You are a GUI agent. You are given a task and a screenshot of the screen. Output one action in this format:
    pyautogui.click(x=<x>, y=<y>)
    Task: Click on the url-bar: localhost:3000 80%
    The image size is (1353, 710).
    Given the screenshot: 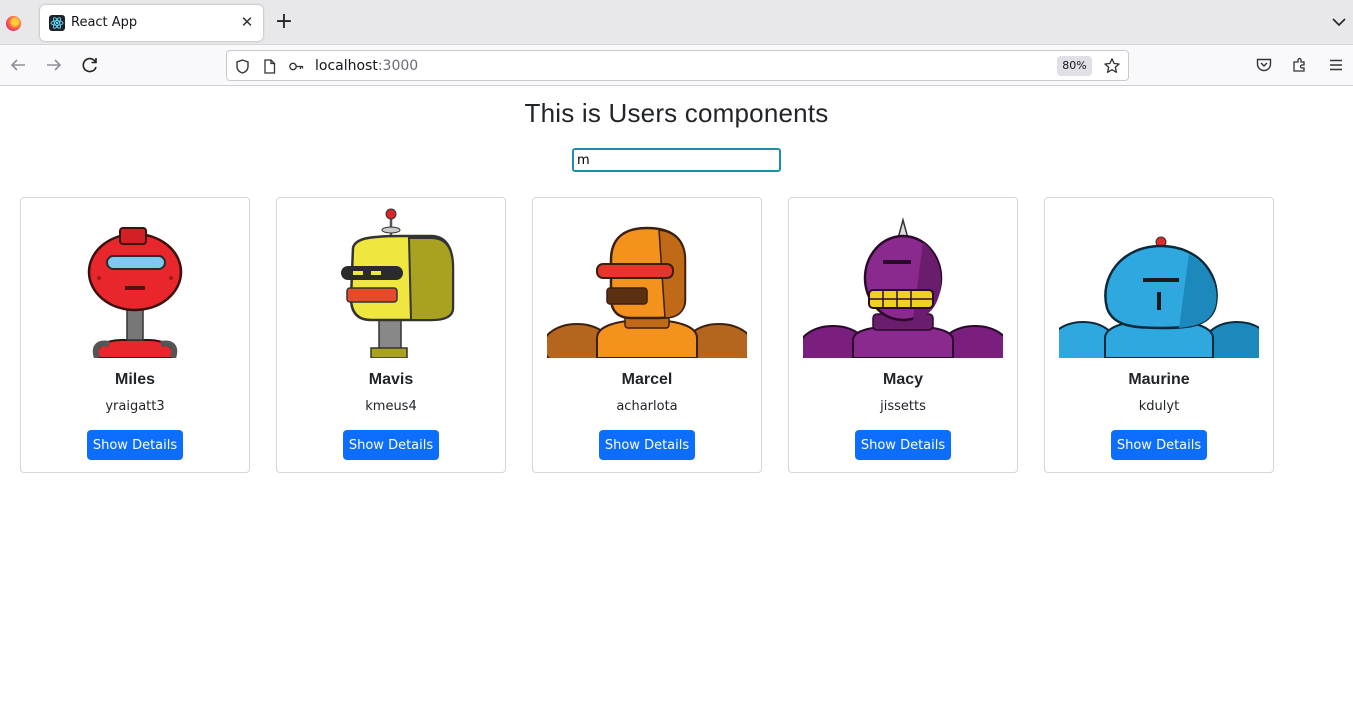 What is the action you would take?
    pyautogui.click(x=677, y=65)
    